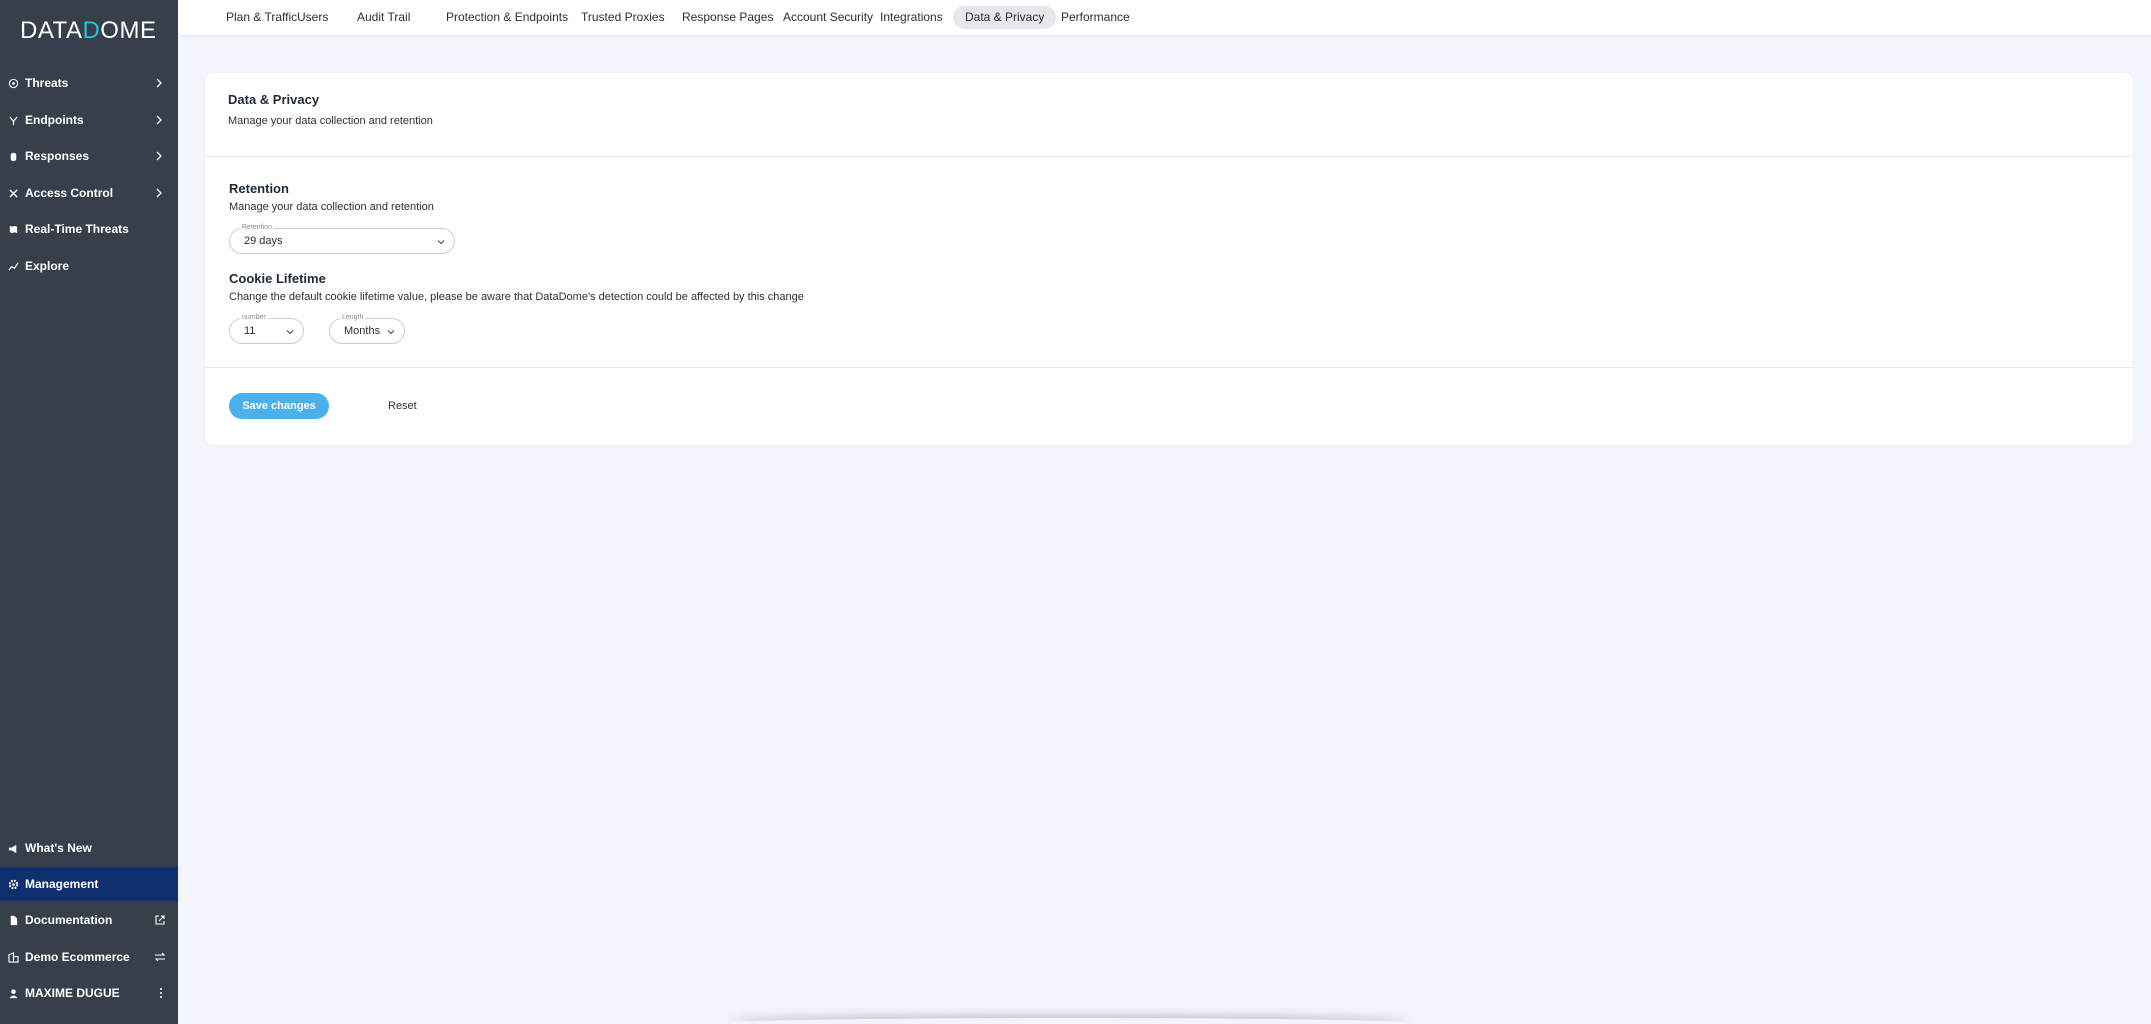 This screenshot has width=2151, height=1024. I want to click on sidebar-item-documentation: Documentation, so click(89, 920).